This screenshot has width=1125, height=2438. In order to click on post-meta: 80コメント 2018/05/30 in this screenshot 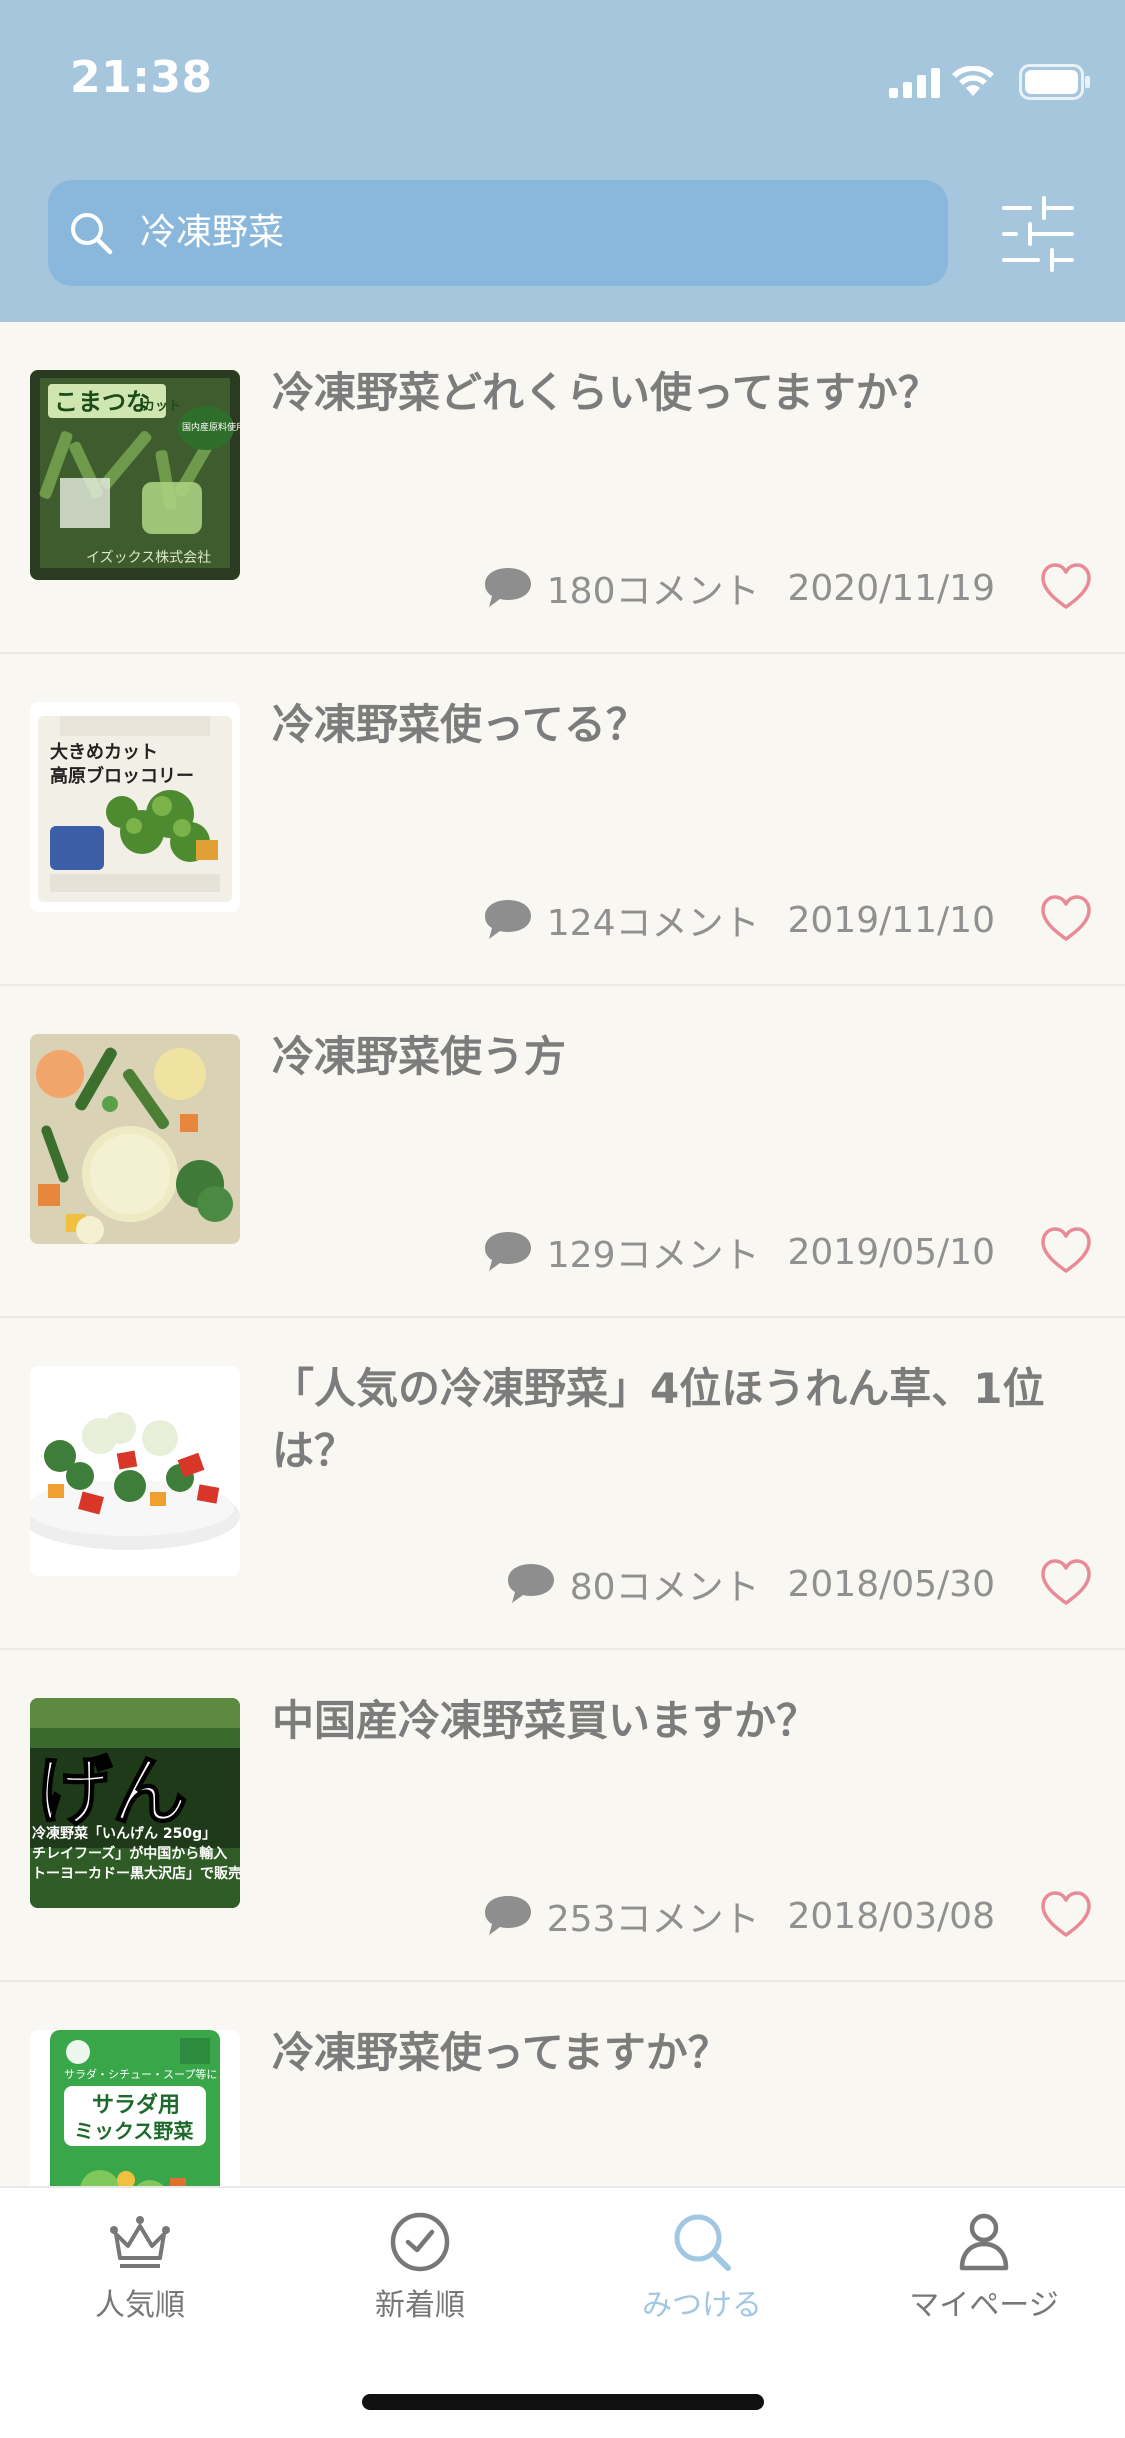, I will do `click(750, 1584)`.